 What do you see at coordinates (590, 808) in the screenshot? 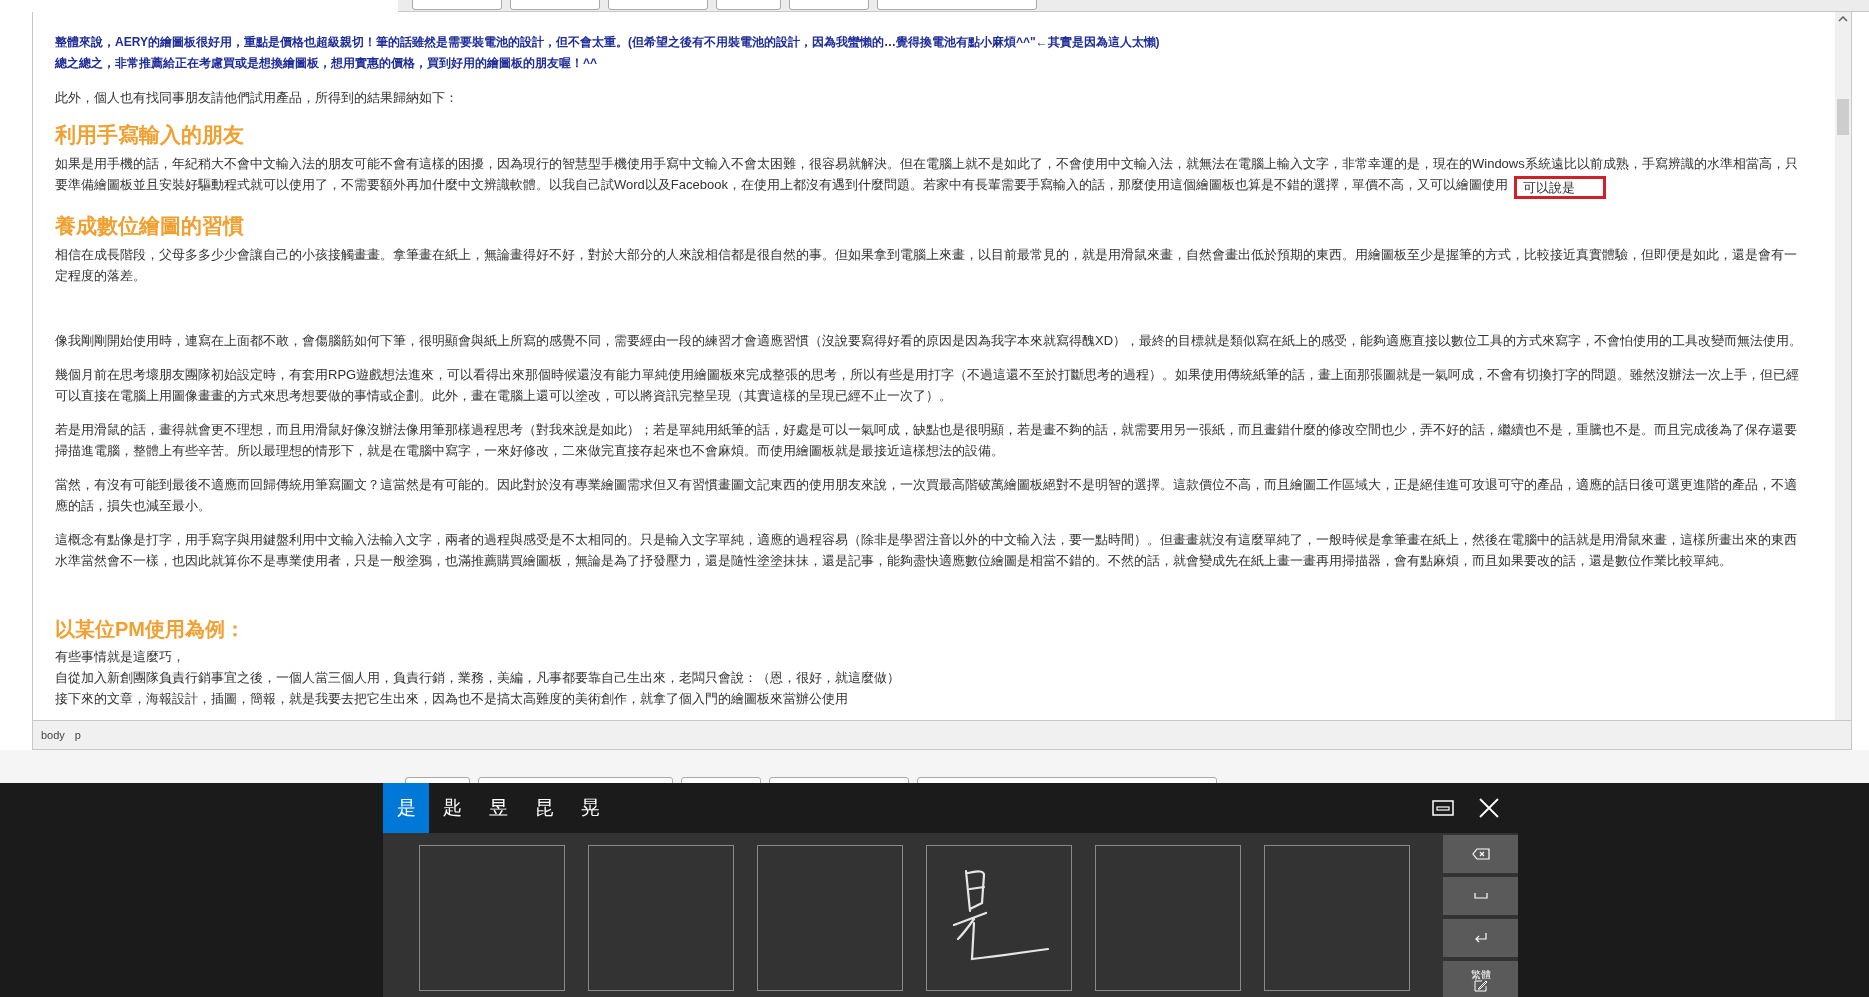
I see `candidate: 晃` at bounding box center [590, 808].